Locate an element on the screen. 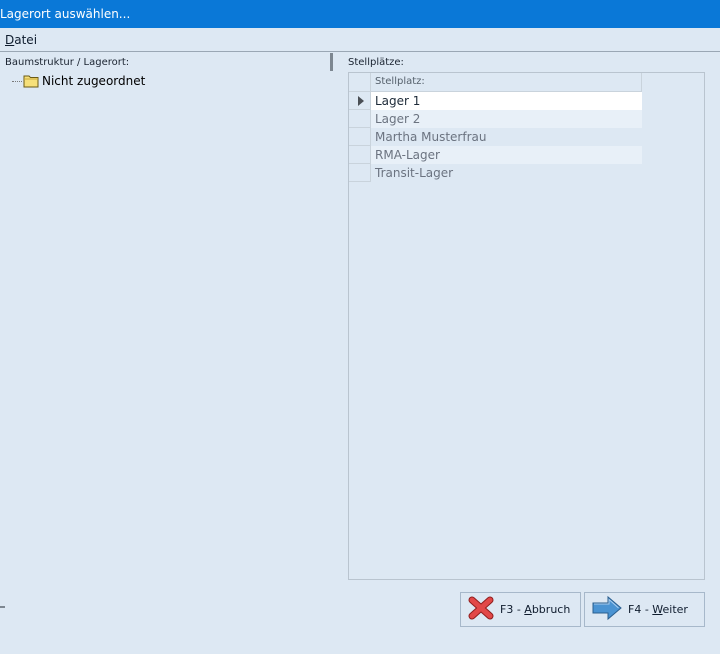 This screenshot has width=720, height=654. arrow-right-icon is located at coordinates (607, 609).